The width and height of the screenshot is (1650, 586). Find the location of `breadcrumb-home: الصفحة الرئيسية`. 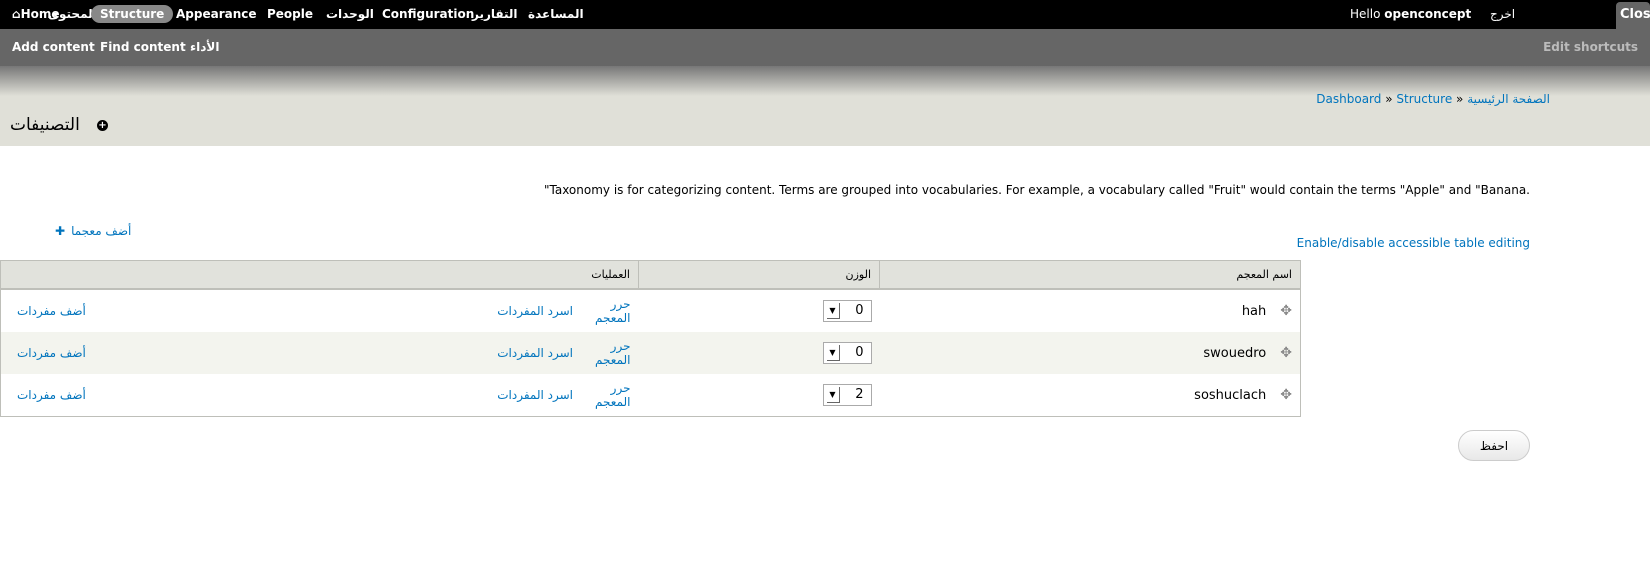

breadcrumb-home: الصفحة الرئيسية is located at coordinates (1508, 99).